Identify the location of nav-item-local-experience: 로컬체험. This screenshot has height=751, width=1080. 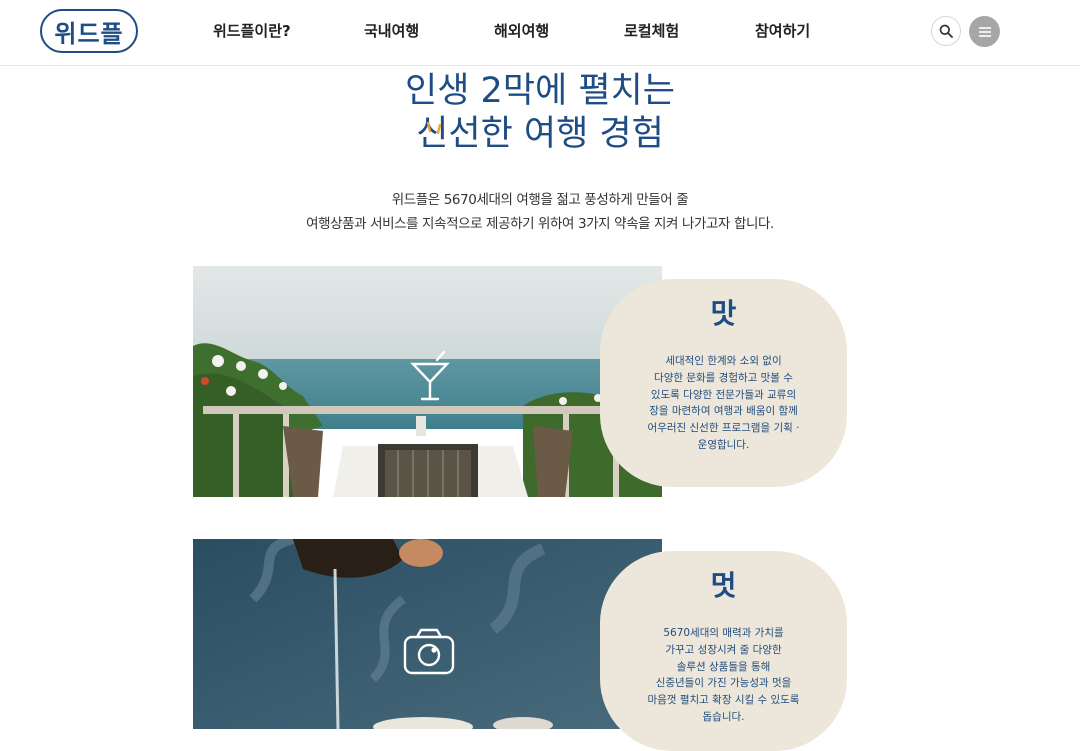
(651, 30).